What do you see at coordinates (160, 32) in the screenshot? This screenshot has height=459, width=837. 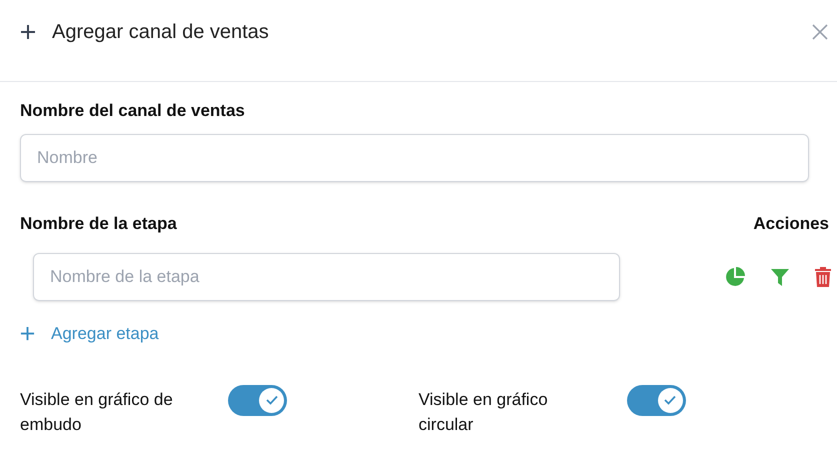 I see `dialog-title: Agregar canal de ventas` at bounding box center [160, 32].